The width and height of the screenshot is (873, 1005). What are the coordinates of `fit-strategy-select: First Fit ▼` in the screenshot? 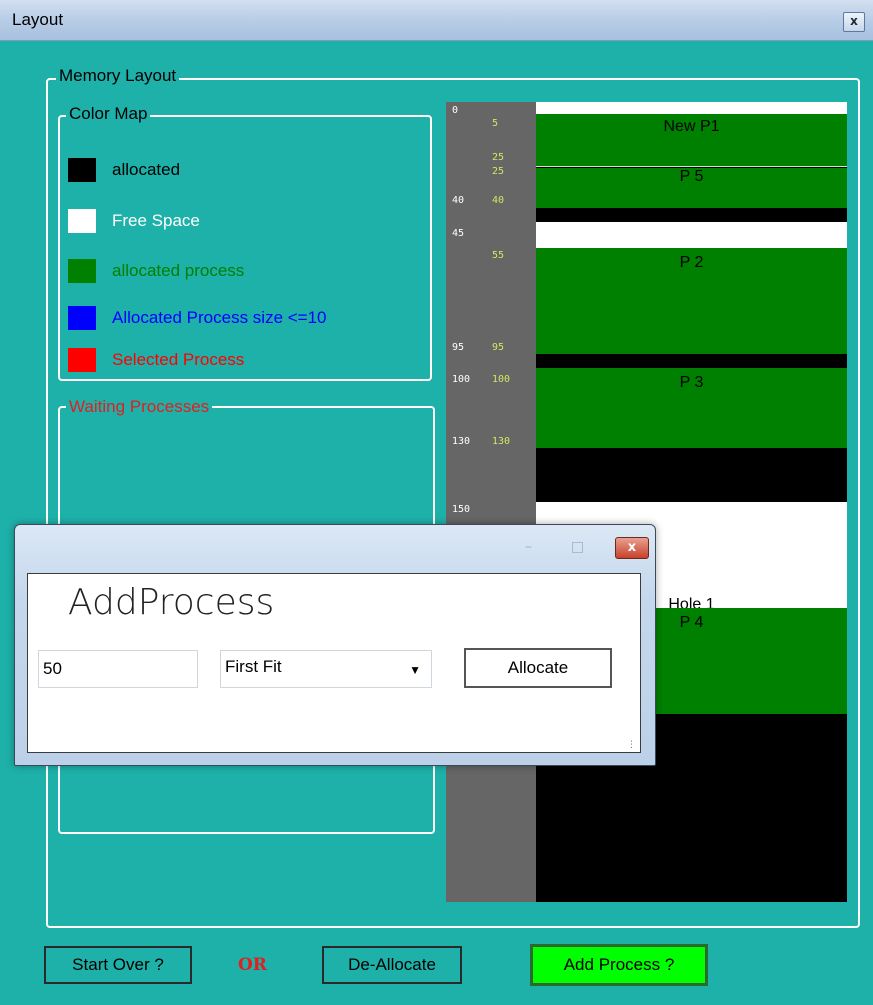 It's located at (326, 669).